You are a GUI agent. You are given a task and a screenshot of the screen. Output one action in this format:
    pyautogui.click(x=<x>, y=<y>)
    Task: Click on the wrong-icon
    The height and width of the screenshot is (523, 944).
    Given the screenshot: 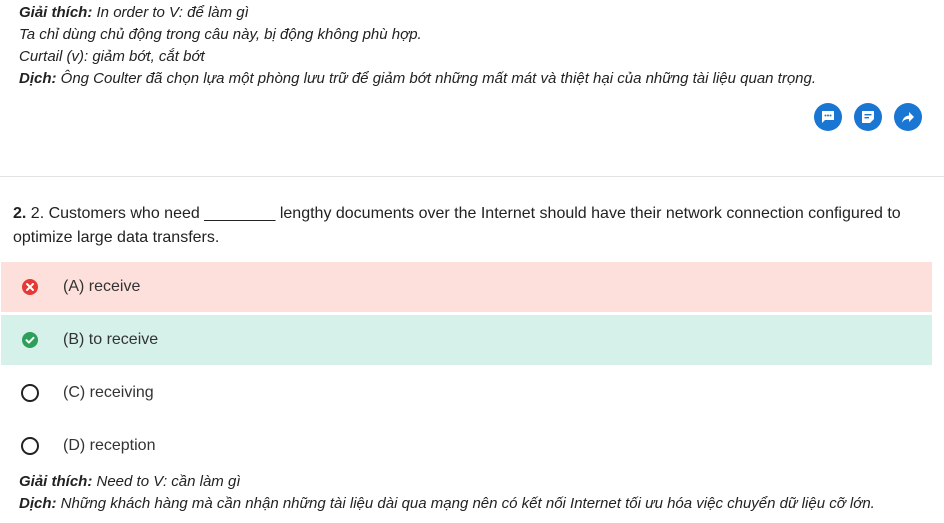 What is the action you would take?
    pyautogui.click(x=30, y=287)
    